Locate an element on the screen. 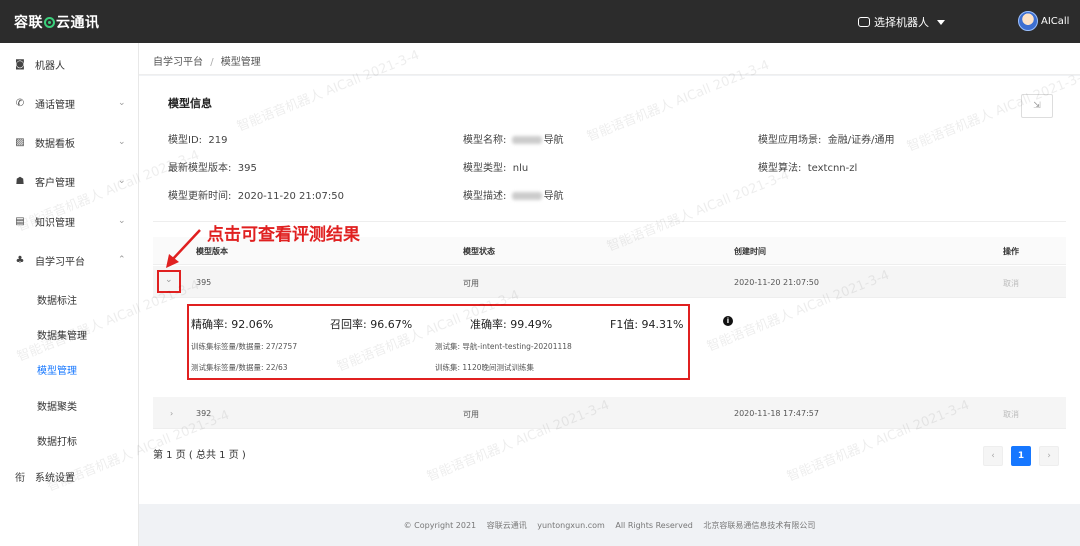  row-created: 2020-11-18 17:47:57 is located at coordinates (776, 413).